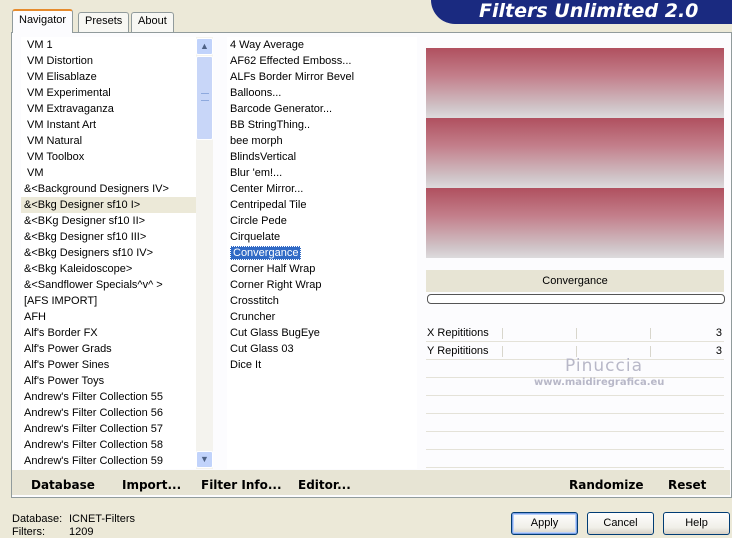  Describe the element at coordinates (108, 45) in the screenshot. I see `category-item: VM 1` at that location.